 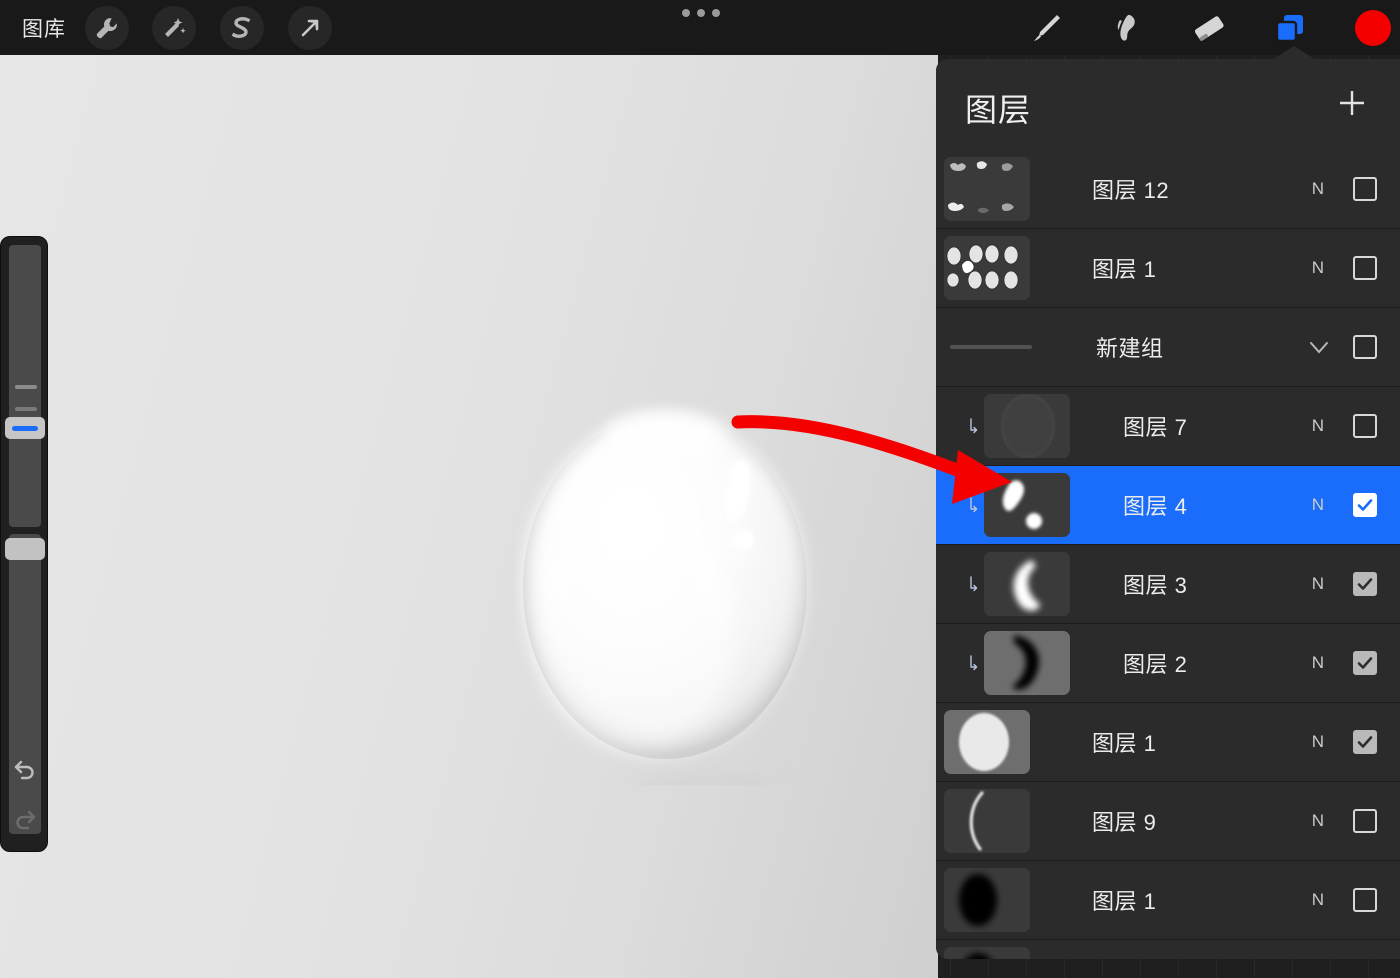 I want to click on layer-name: 新建组, so click(x=1130, y=348).